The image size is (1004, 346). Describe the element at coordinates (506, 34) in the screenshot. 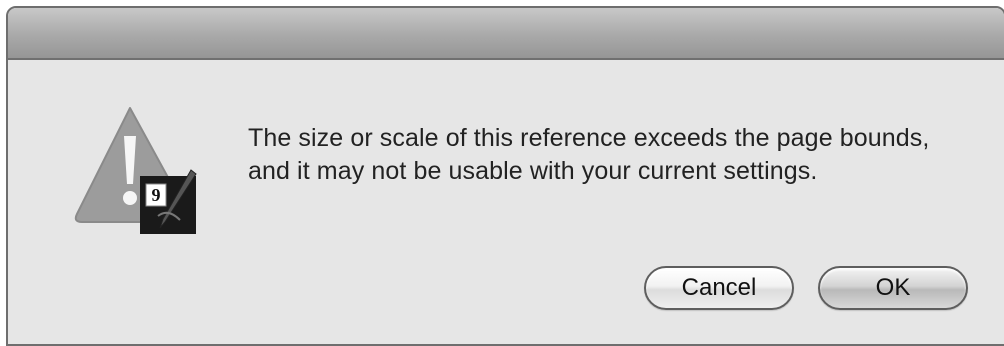

I see `dialog-titlebar` at that location.